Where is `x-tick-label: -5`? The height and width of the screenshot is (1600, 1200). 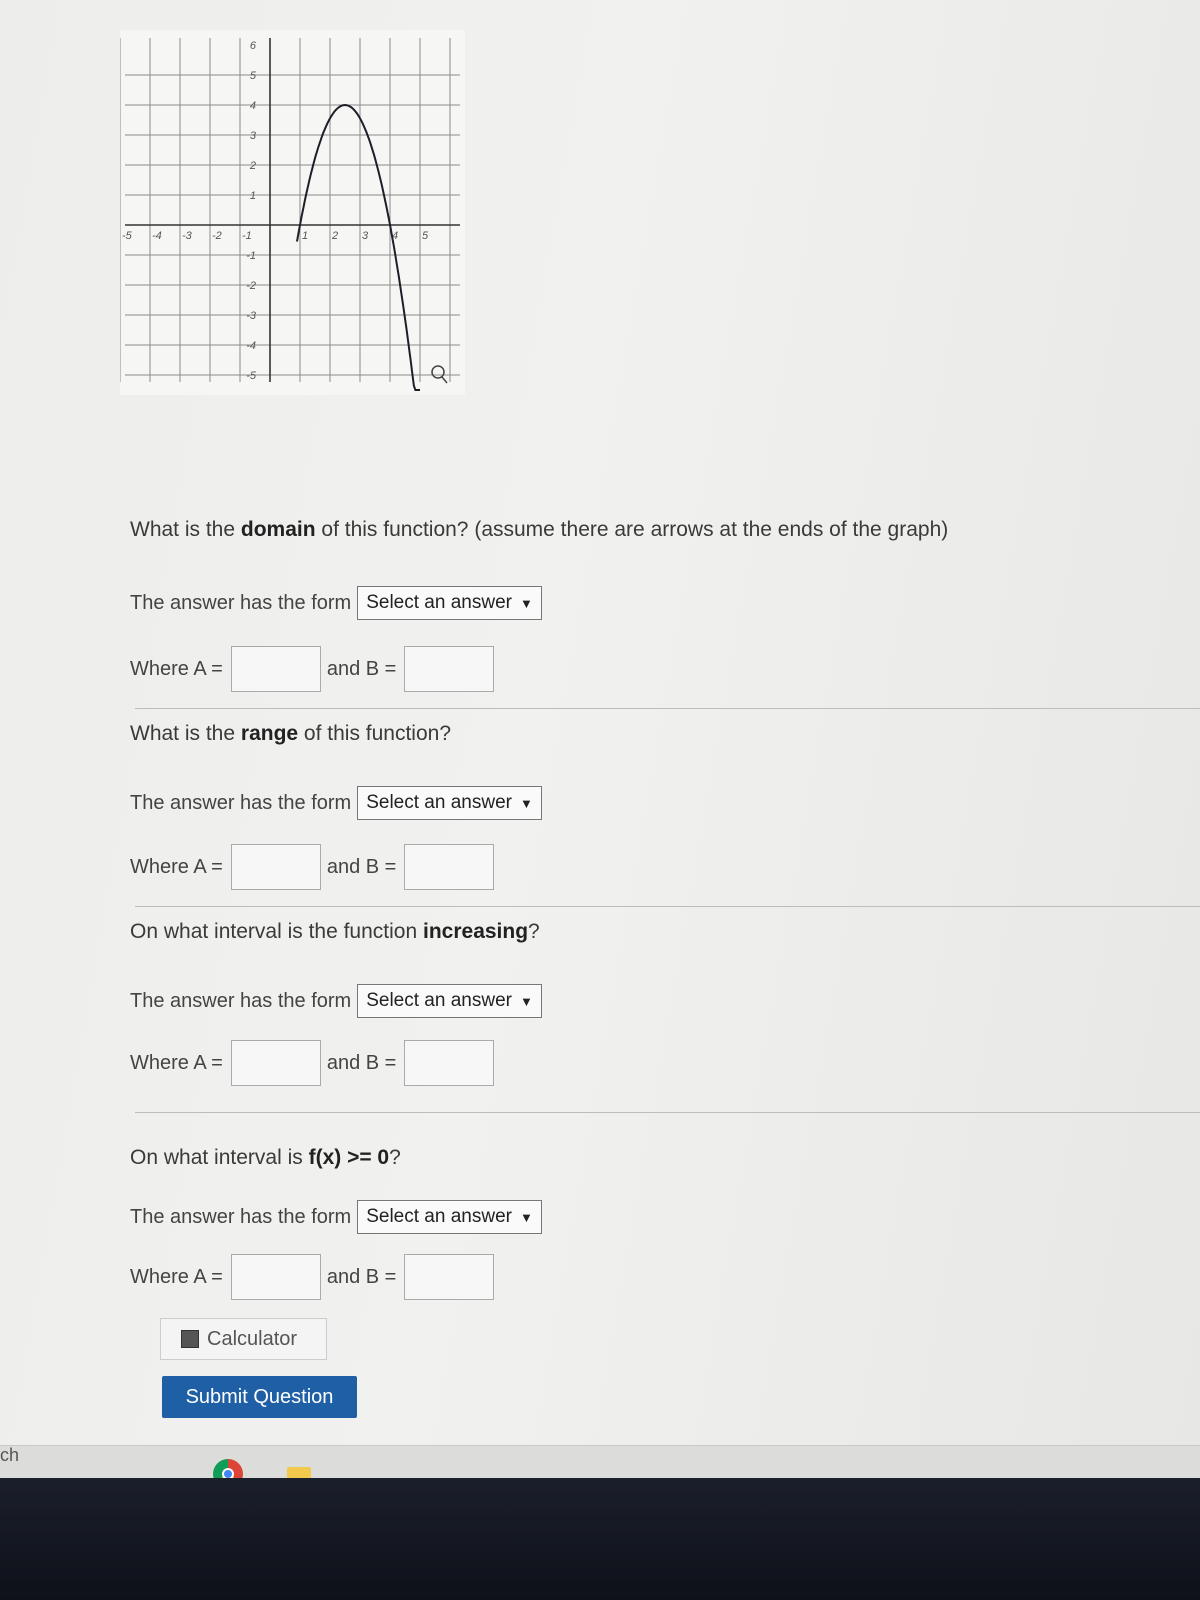 x-tick-label: -5 is located at coordinates (127, 236).